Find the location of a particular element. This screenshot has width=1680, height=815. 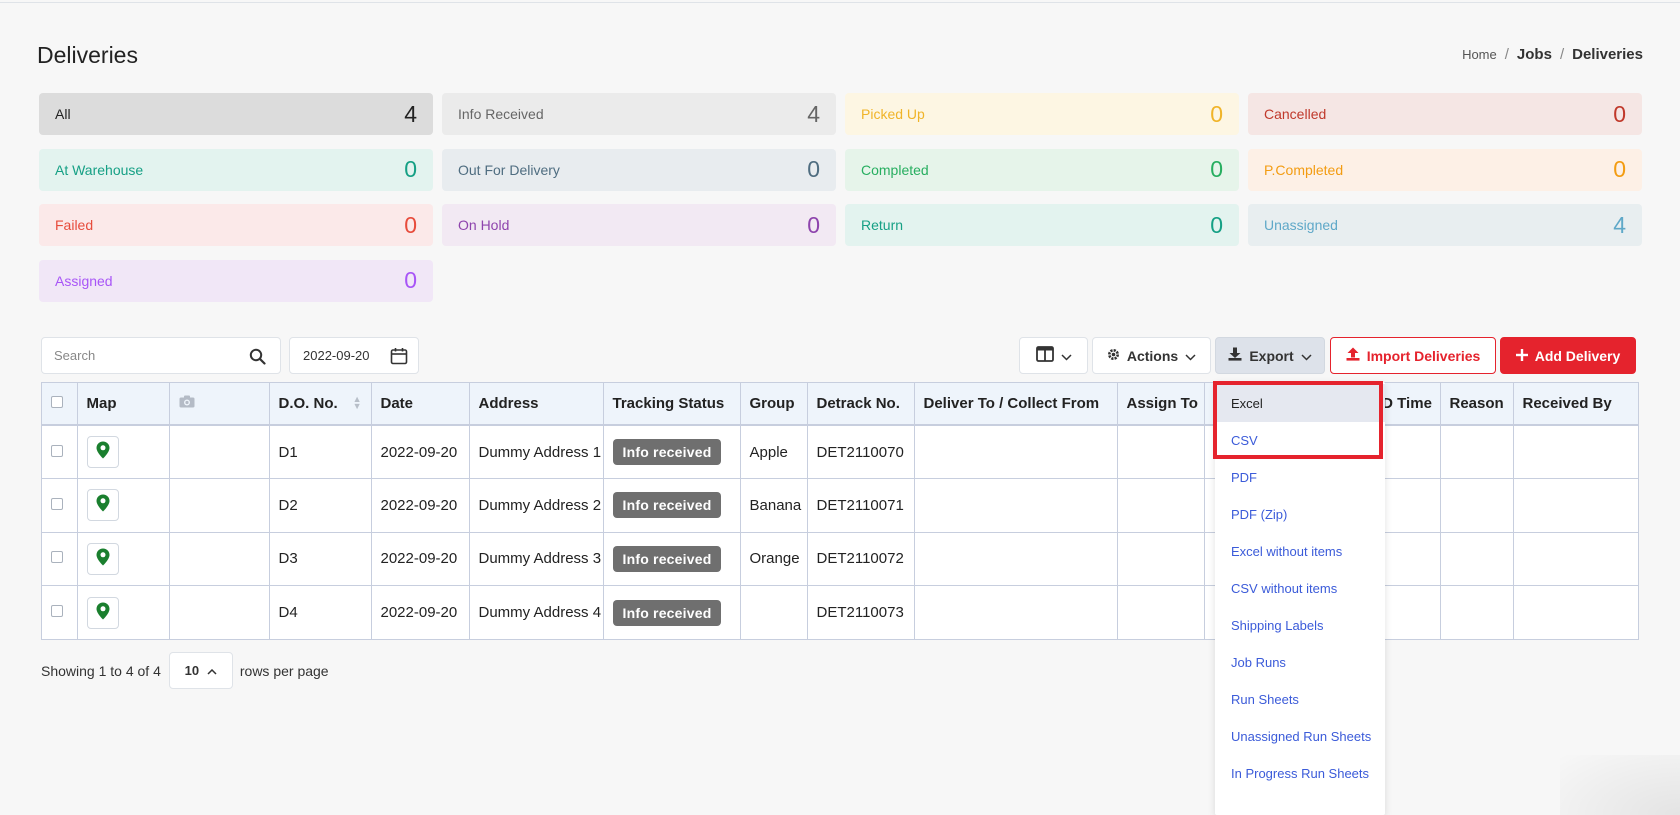

do-no-cell: D3 is located at coordinates (320, 559).